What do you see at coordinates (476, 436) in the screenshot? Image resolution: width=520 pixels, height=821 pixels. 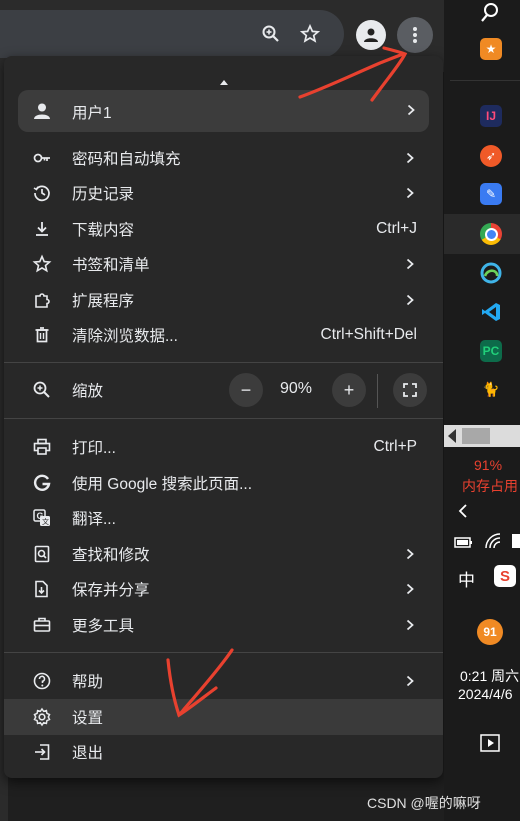 I see `scrollbar-thumb` at bounding box center [476, 436].